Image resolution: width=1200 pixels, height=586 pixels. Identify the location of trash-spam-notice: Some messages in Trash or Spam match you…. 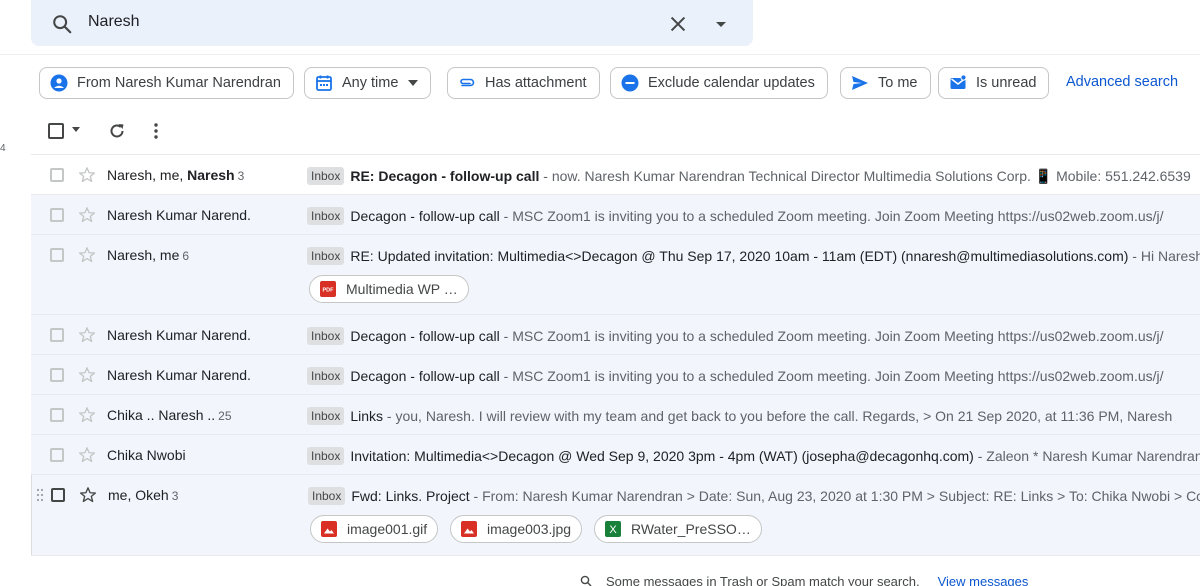
(804, 580).